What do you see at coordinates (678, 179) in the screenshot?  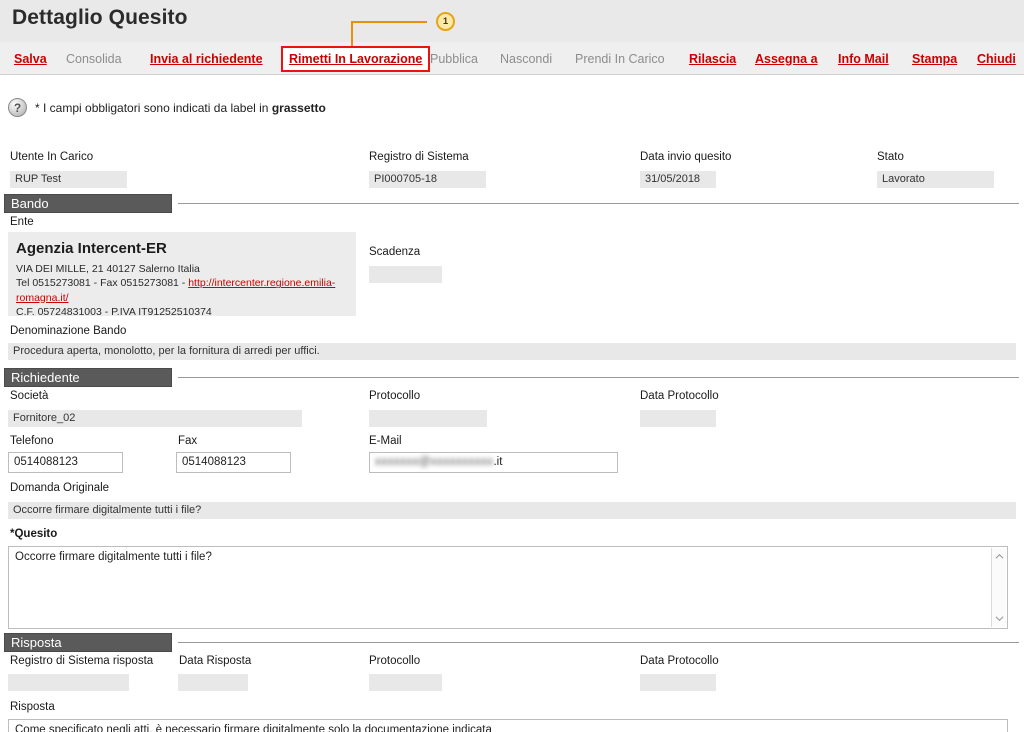 I see `value-data-invio-quesito: 31/05/2018` at bounding box center [678, 179].